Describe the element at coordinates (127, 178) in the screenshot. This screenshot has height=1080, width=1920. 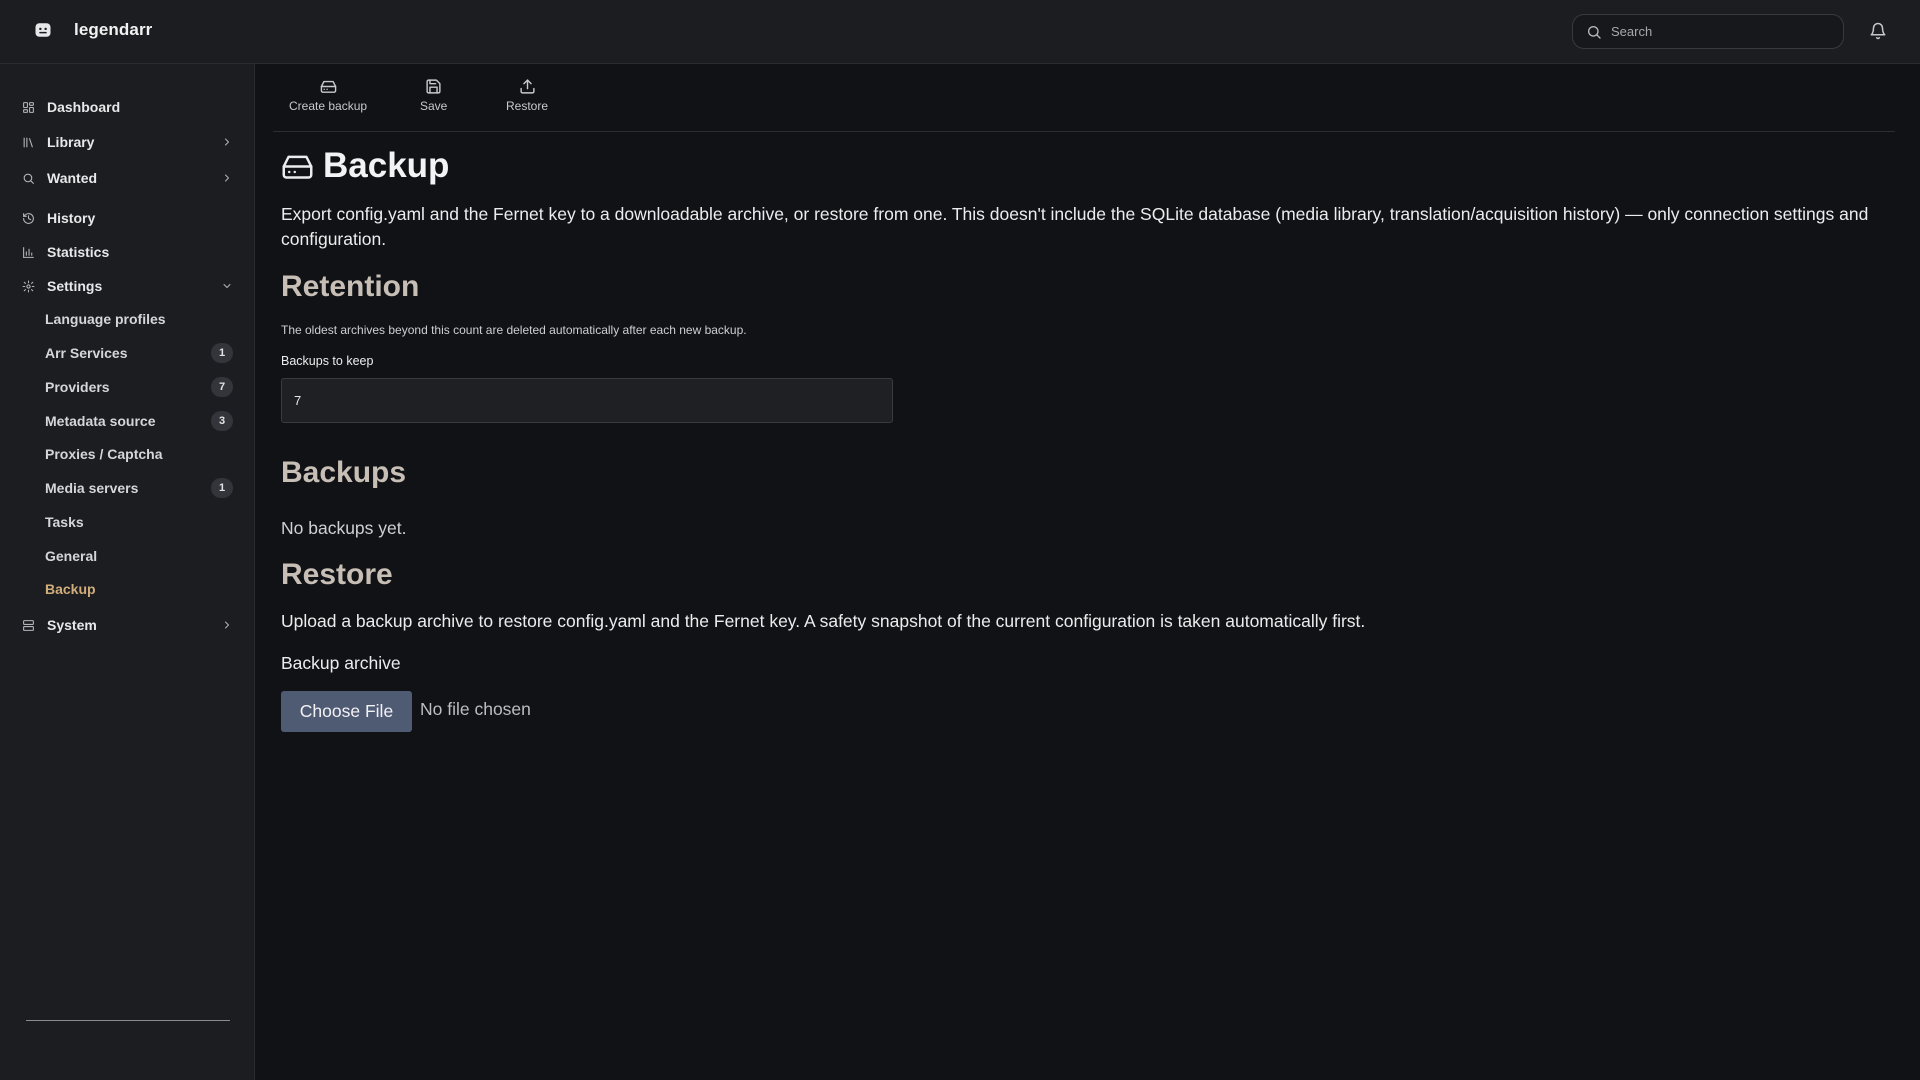
I see `sidebar-item-wanted: Wanted` at that location.